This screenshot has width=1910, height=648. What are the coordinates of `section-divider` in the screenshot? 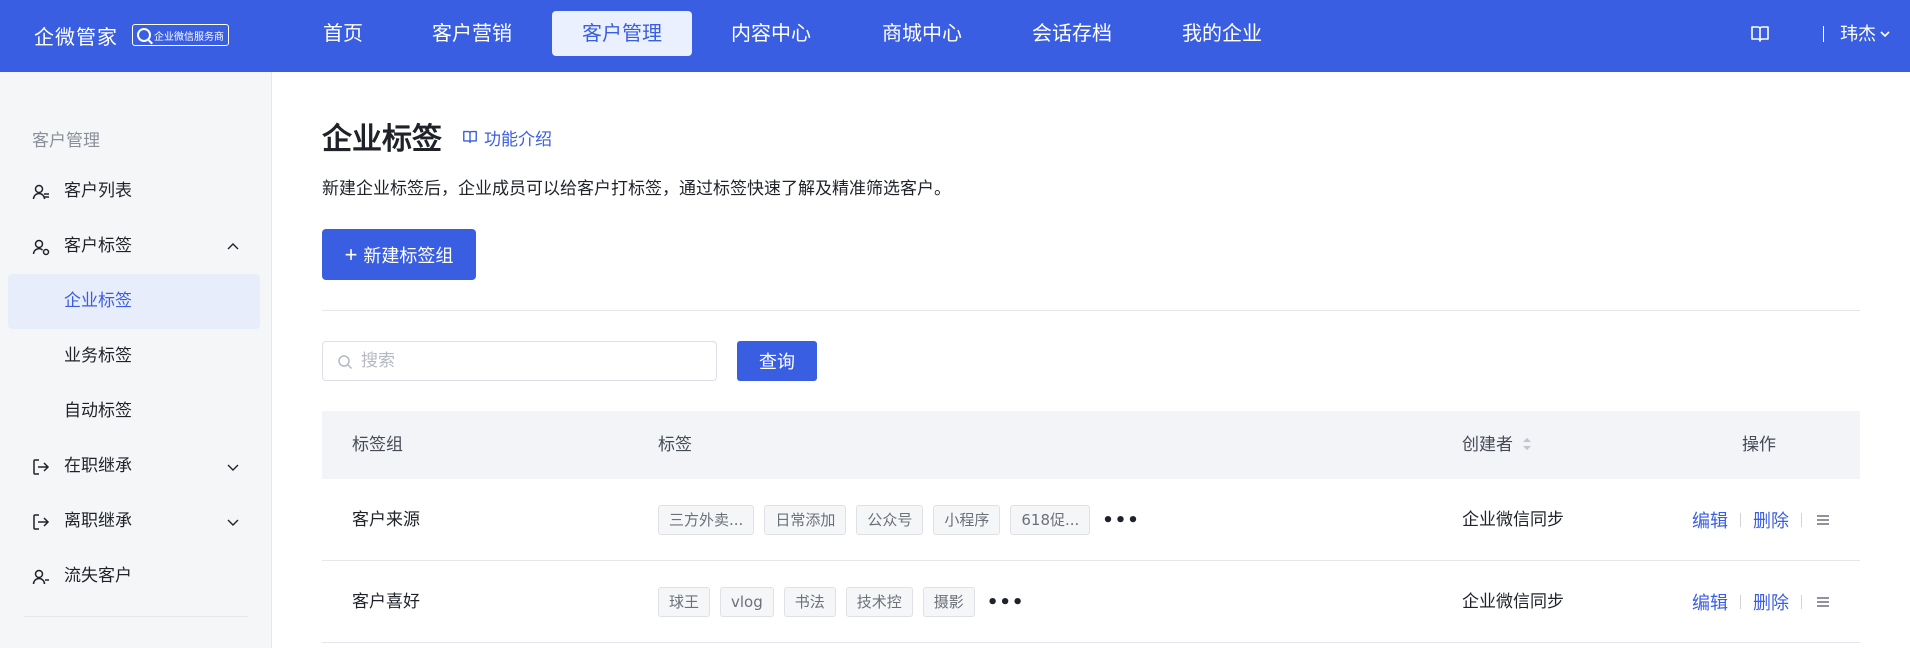 It's located at (1091, 310).